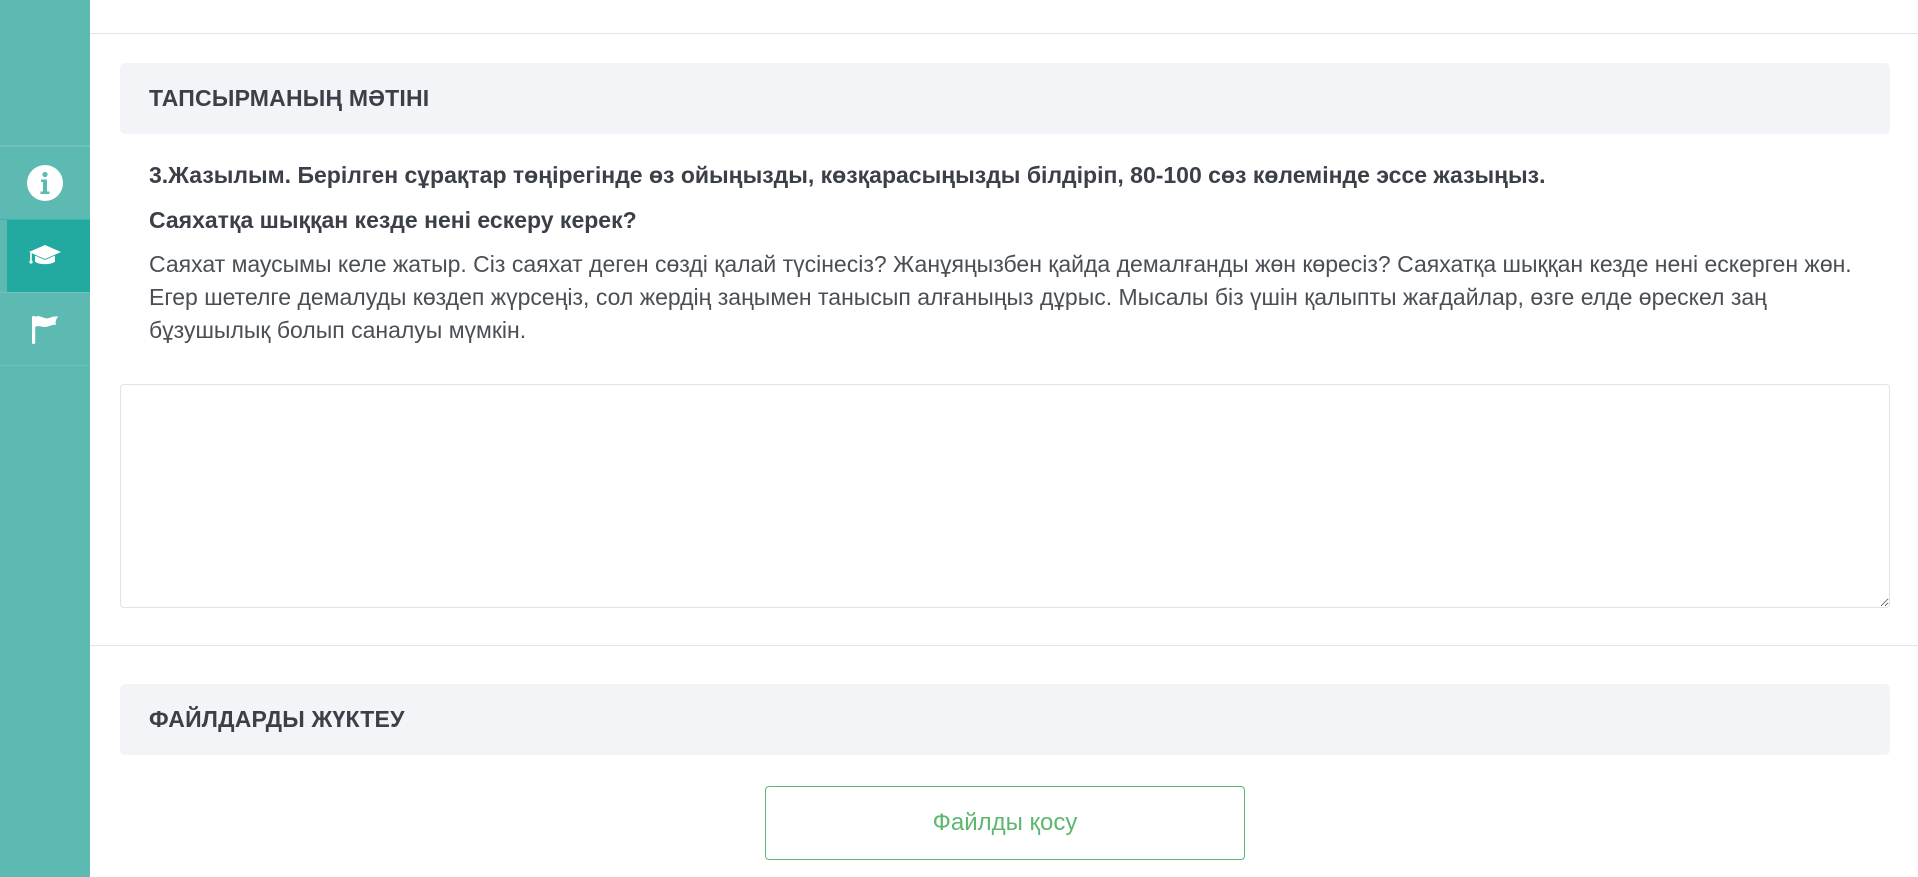 Image resolution: width=1918 pixels, height=877 pixels. Describe the element at coordinates (1005, 98) in the screenshot. I see `task-text-header: ТАПСЫРМАНЫҢ МӘТІНІ` at that location.